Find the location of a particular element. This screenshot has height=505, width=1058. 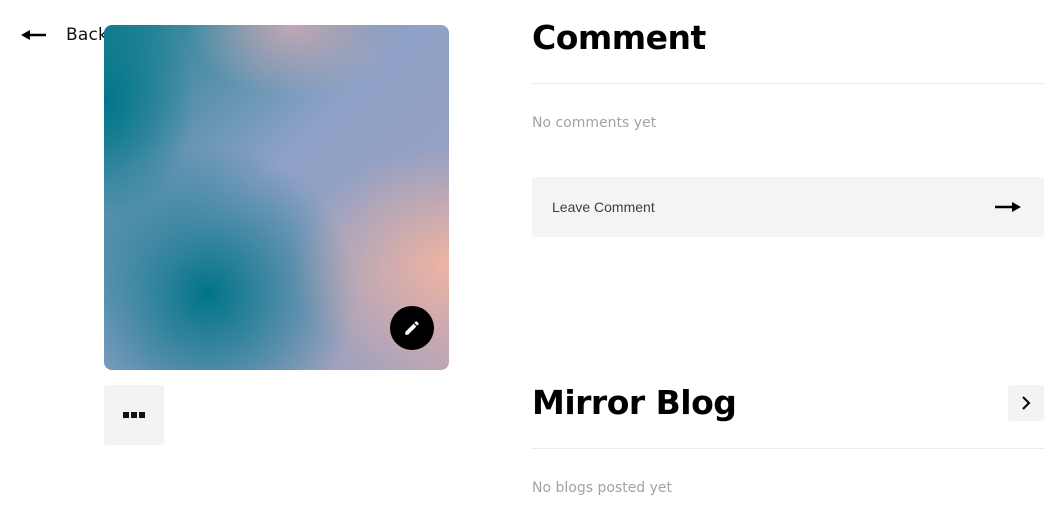

comments-empty-text: No comments yet is located at coordinates (594, 123).